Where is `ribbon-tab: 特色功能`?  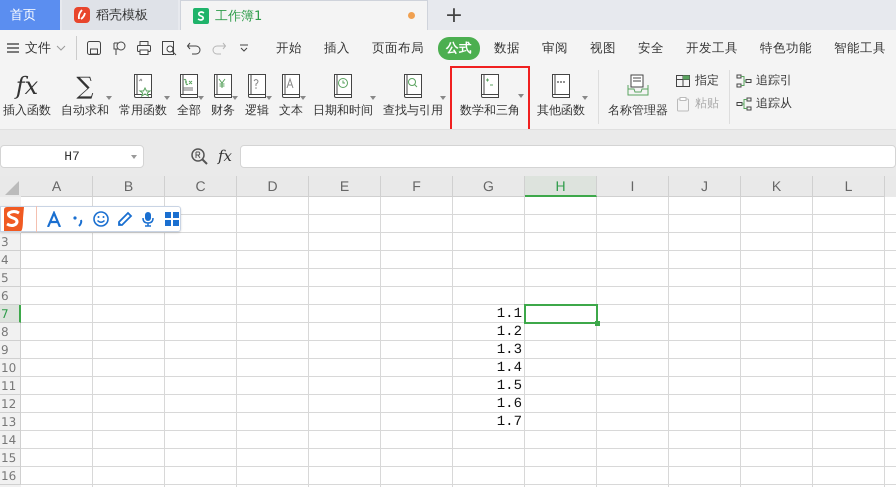 ribbon-tab: 特色功能 is located at coordinates (786, 48).